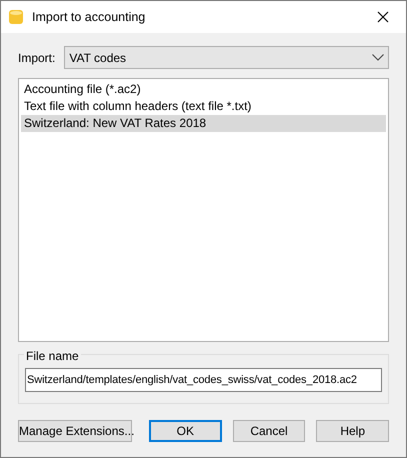  What do you see at coordinates (383, 17) in the screenshot?
I see `close-icon` at bounding box center [383, 17].